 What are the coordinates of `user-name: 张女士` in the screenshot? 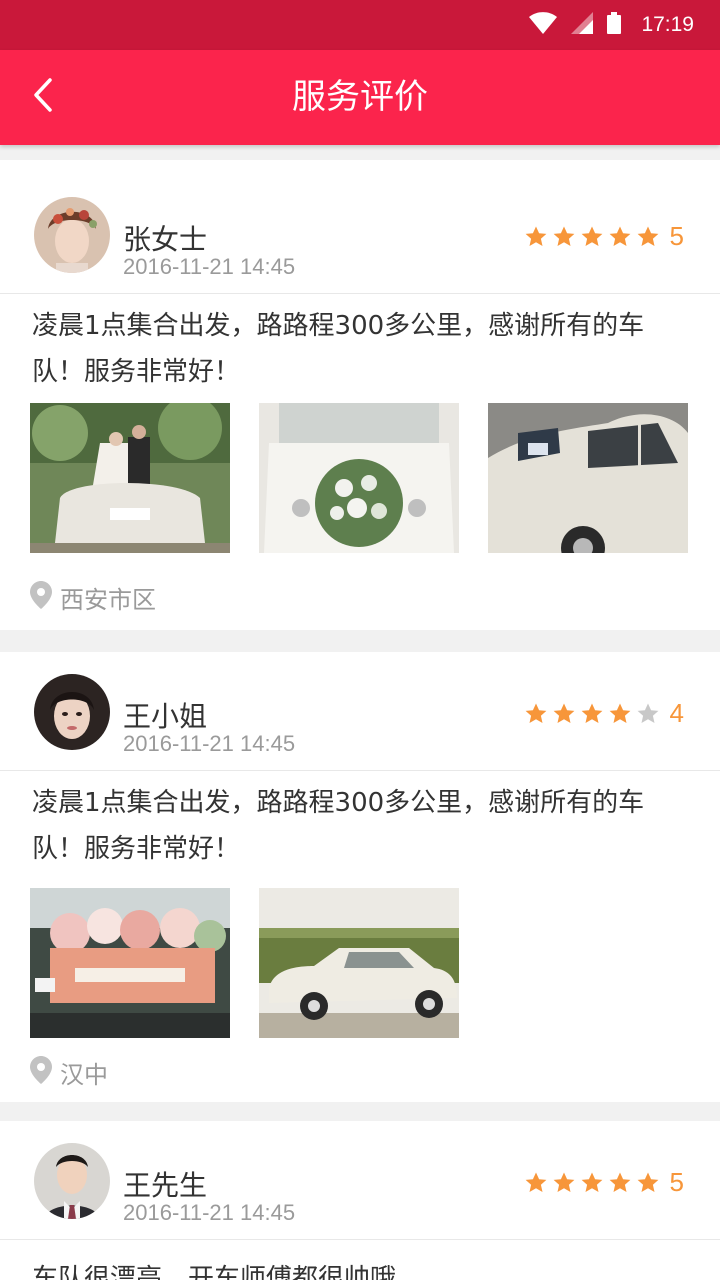 It's located at (165, 239).